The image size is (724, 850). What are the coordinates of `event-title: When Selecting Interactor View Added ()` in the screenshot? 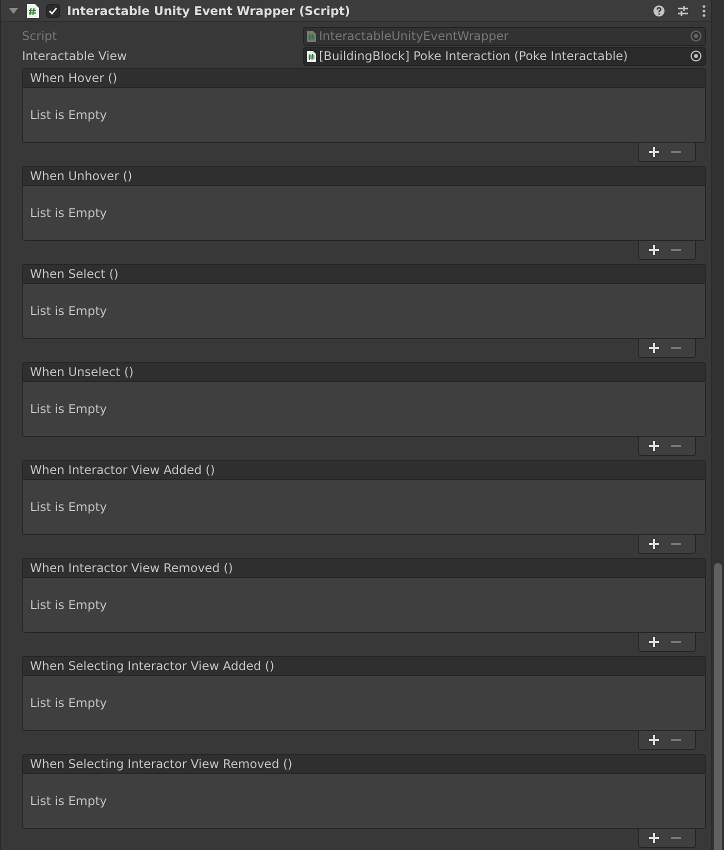 It's located at (152, 666).